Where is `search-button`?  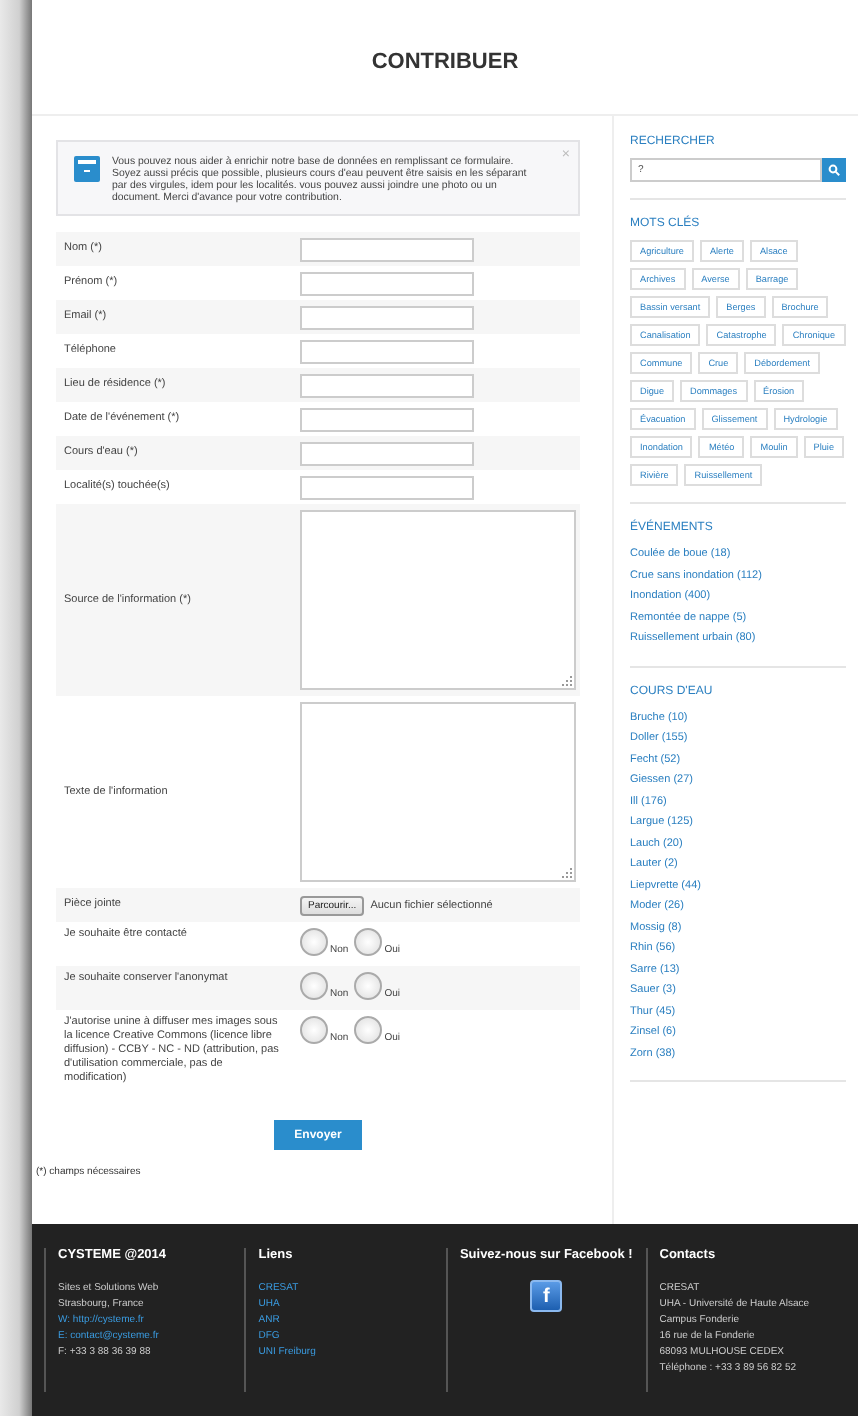
search-button is located at coordinates (834, 170).